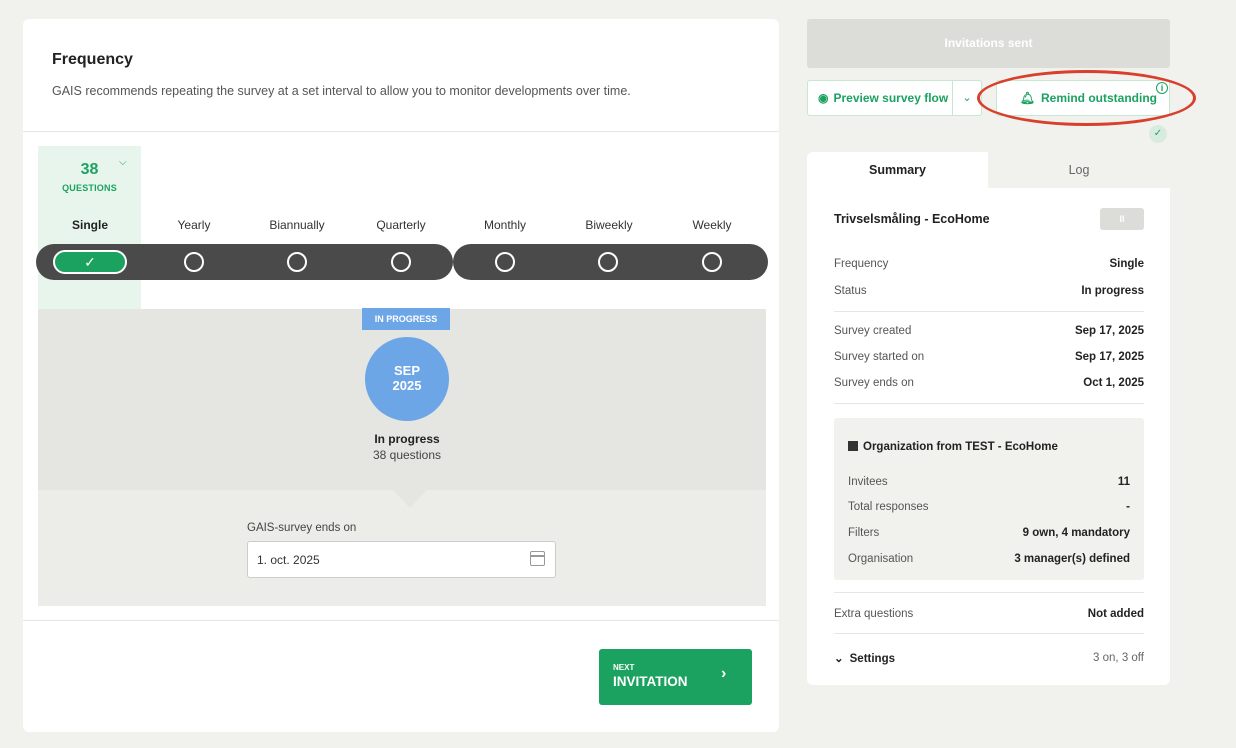  What do you see at coordinates (624, 667) in the screenshot?
I see `next-button-small-label: NEXT` at bounding box center [624, 667].